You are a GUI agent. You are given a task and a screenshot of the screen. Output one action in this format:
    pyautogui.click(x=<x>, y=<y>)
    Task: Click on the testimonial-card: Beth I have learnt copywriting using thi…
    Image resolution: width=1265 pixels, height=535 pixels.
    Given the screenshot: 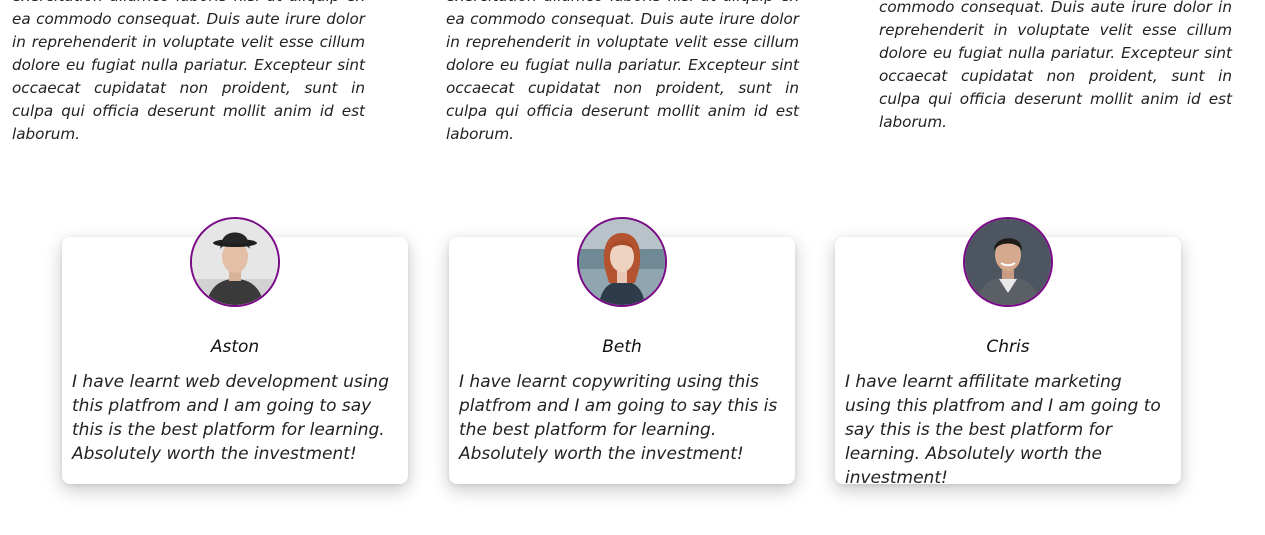 What is the action you would take?
    pyautogui.click(x=622, y=350)
    